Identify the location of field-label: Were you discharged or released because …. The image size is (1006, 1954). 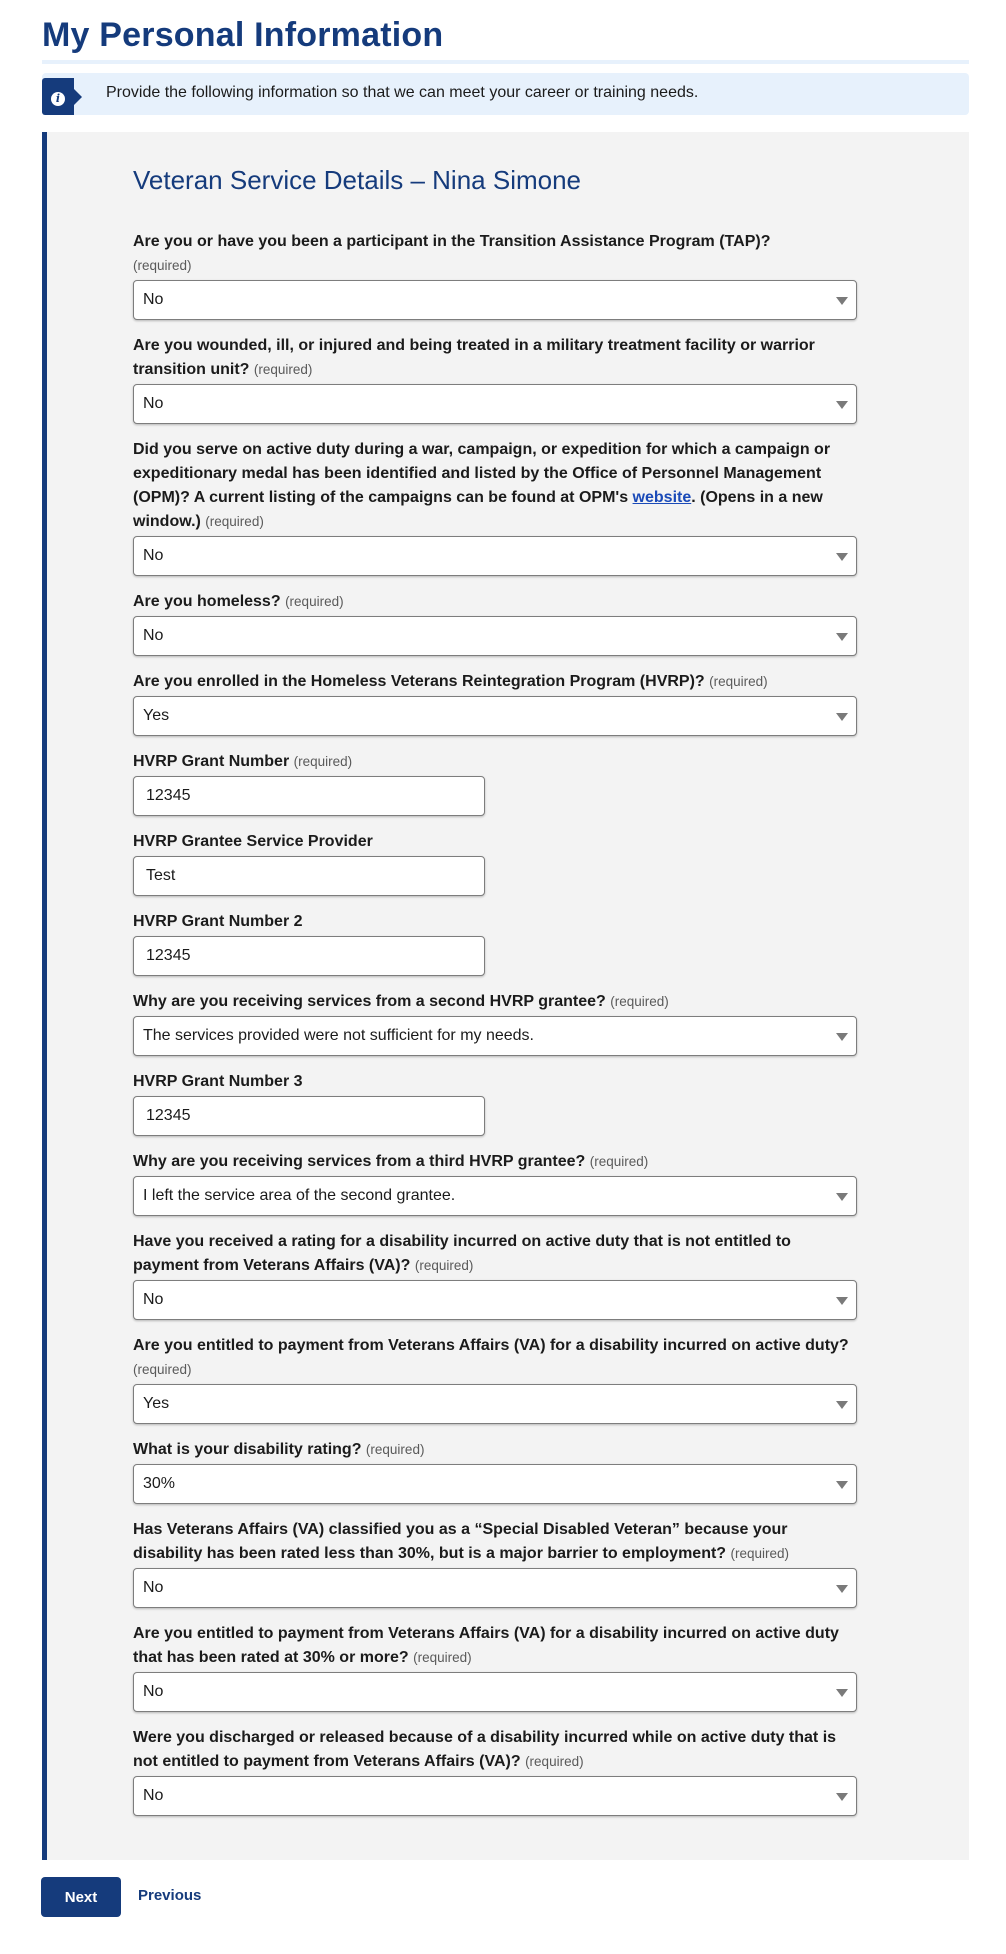
(495, 1750).